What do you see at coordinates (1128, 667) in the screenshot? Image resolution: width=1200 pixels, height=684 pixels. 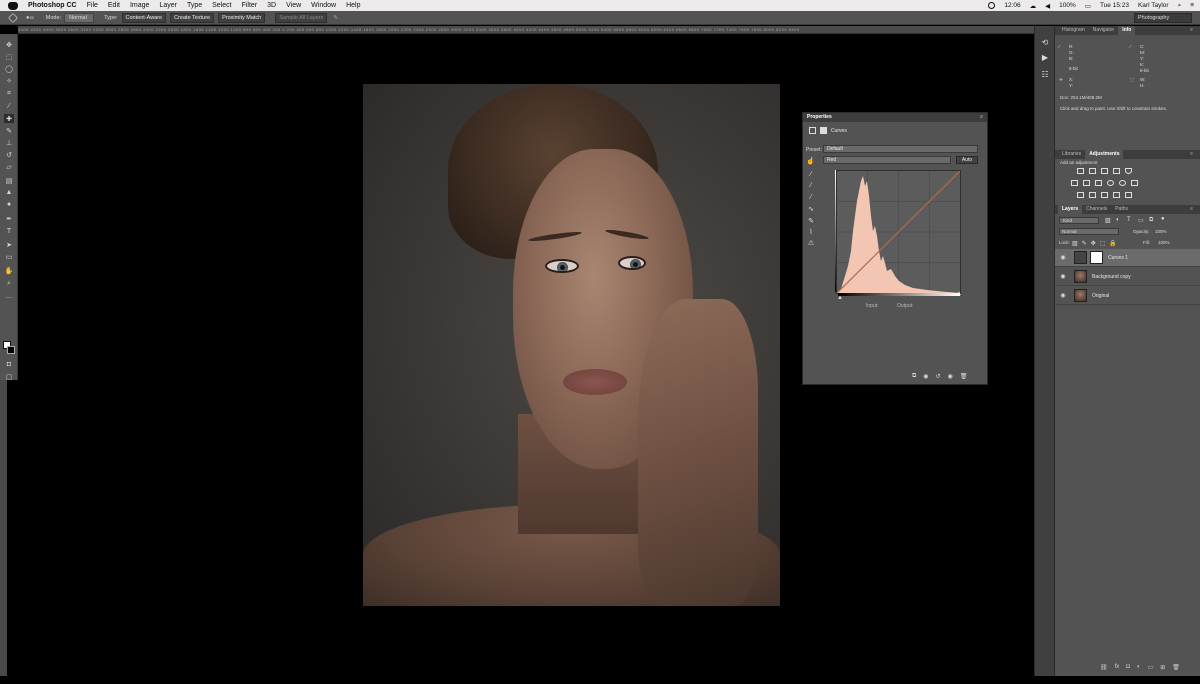 I see `add-mask-icon: ◘` at bounding box center [1128, 667].